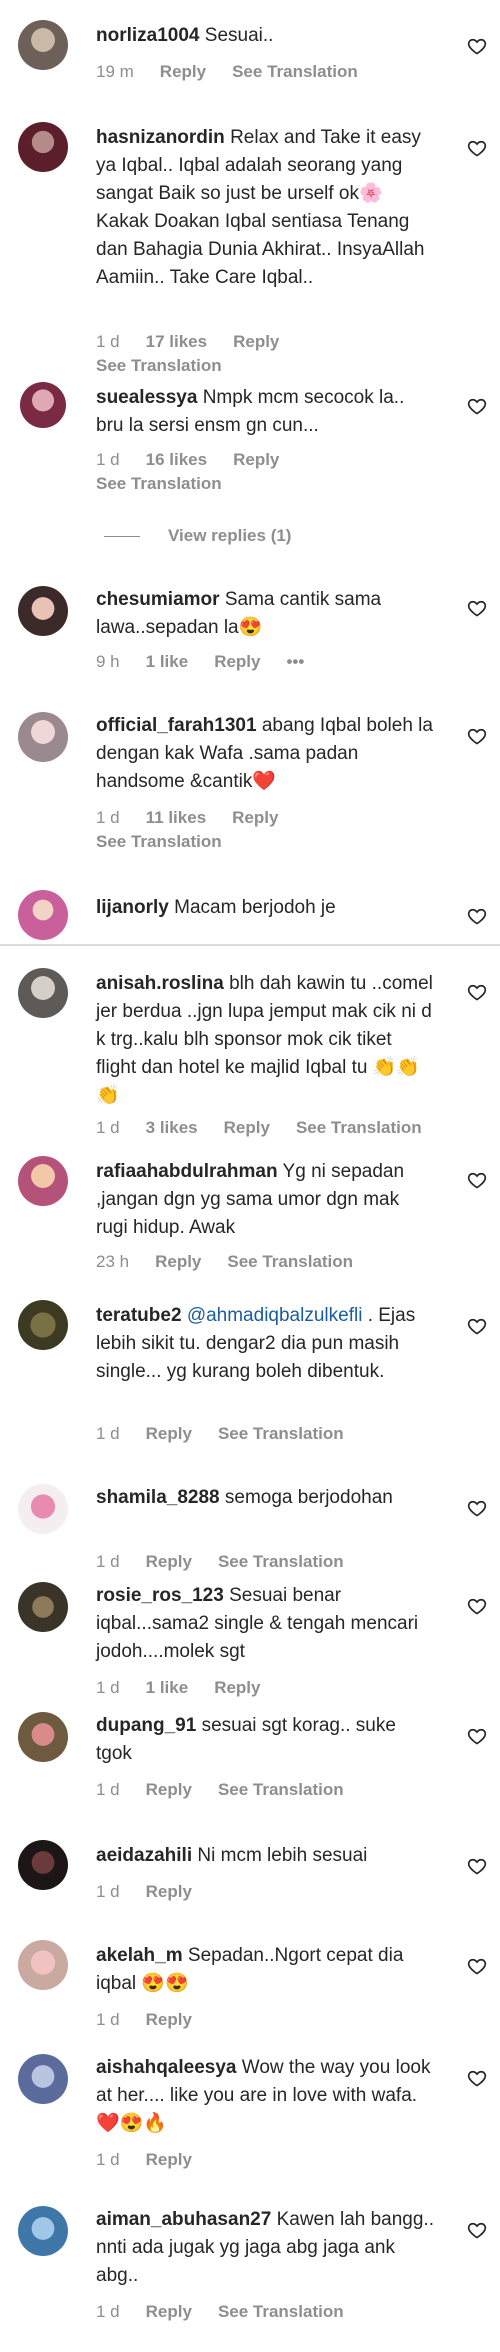 The image size is (500, 2352). I want to click on comment-username: anisah.roslina, so click(160, 983).